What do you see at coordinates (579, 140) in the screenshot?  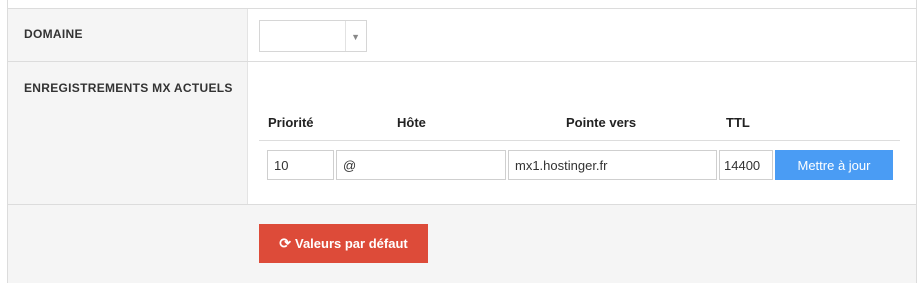 I see `table-header-divider` at bounding box center [579, 140].